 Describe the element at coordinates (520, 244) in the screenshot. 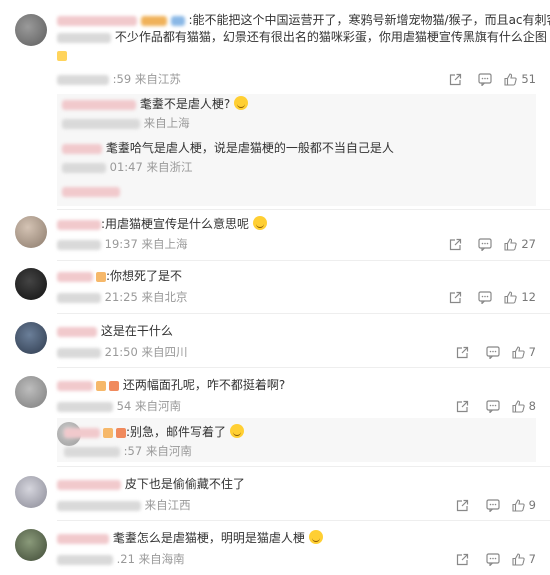

I see `like-button: 27` at that location.